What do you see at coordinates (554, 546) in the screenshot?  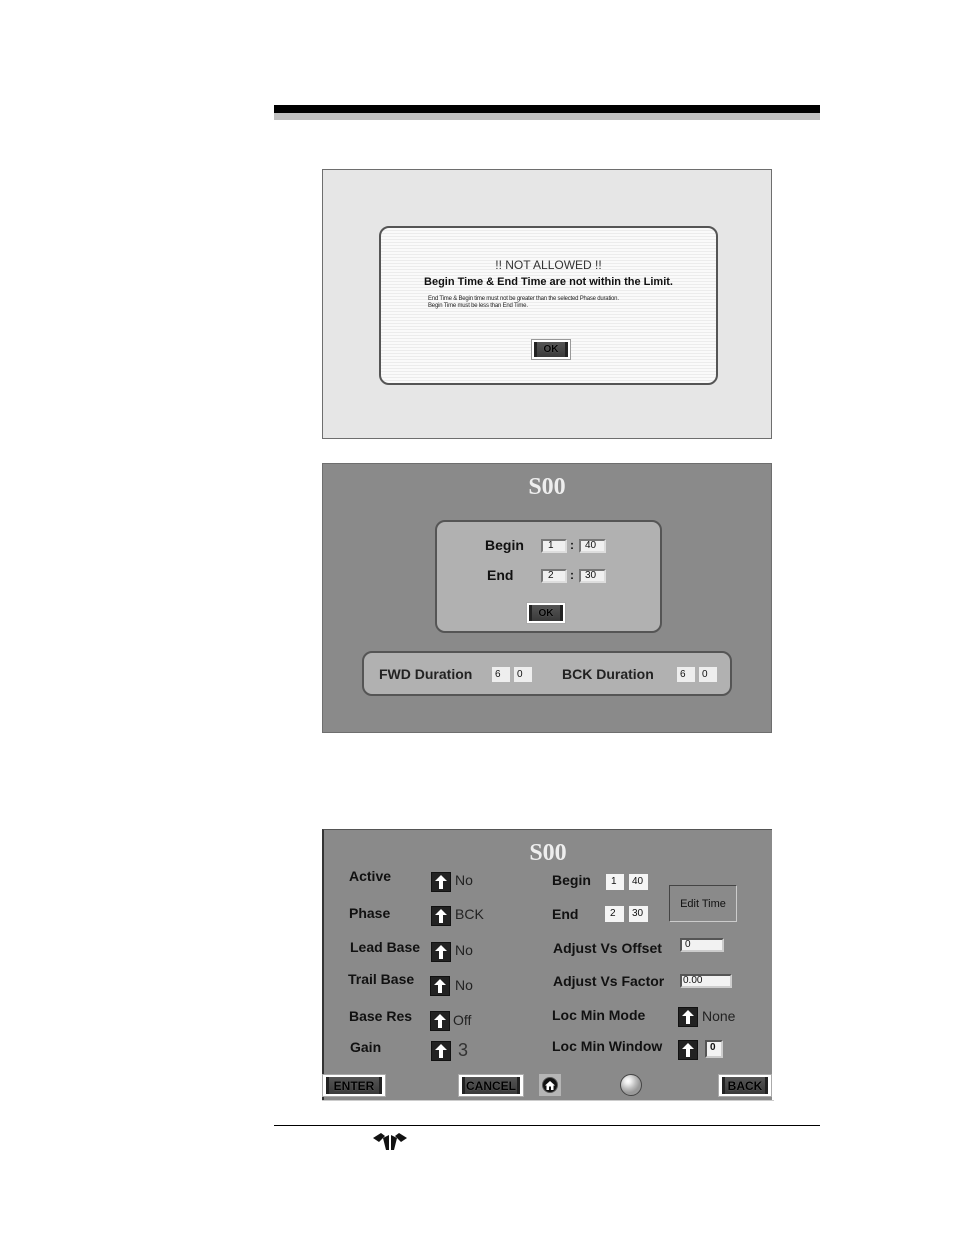 I see `begin-minutes-field: 1` at bounding box center [554, 546].